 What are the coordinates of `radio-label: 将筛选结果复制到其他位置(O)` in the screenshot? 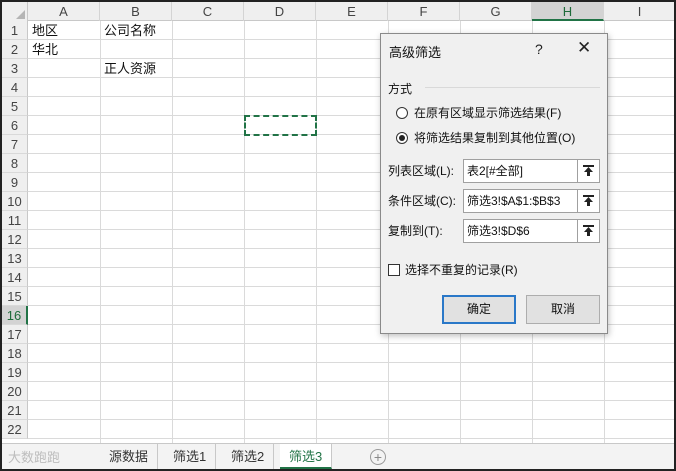 It's located at (495, 138).